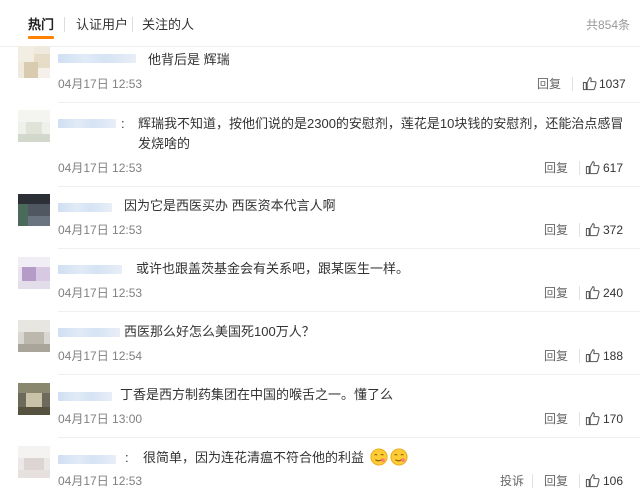  Describe the element at coordinates (613, 293) in the screenshot. I see `like-count: 240` at that location.